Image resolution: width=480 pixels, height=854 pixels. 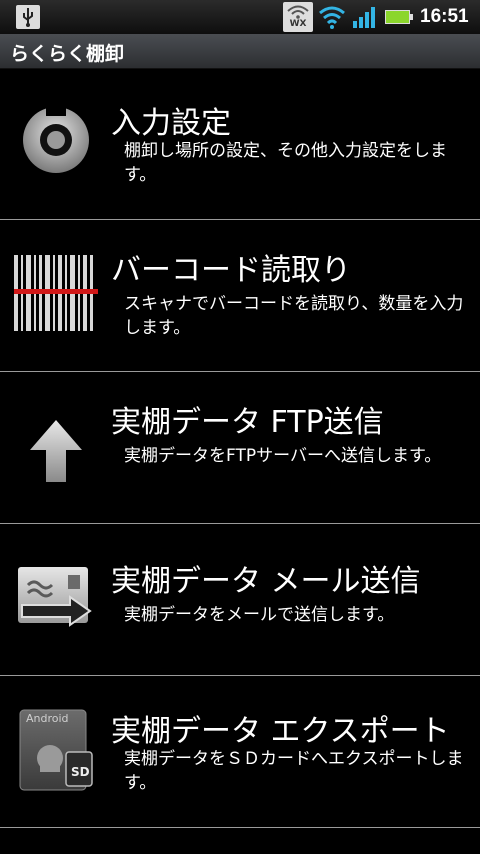 What do you see at coordinates (364, 17) in the screenshot?
I see `signal-icon` at bounding box center [364, 17].